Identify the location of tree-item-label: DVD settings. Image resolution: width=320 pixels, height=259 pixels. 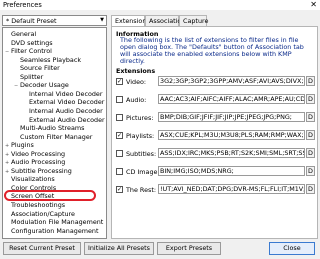
(32, 42).